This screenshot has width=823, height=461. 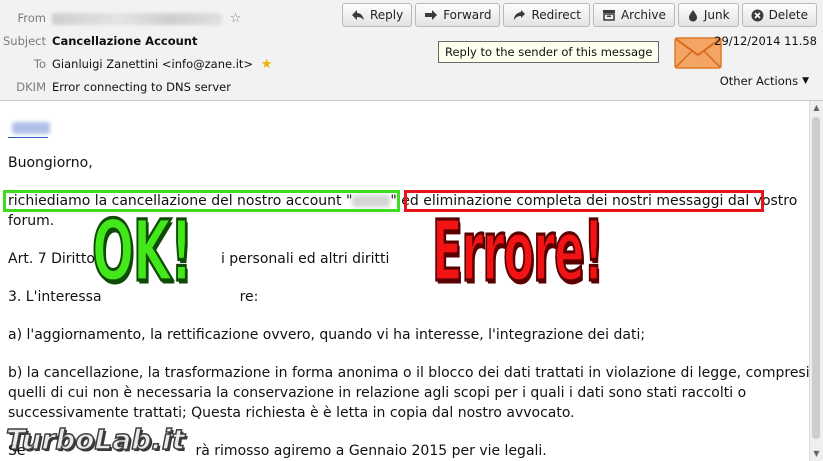 I want to click on redirect-icon, so click(x=520, y=15).